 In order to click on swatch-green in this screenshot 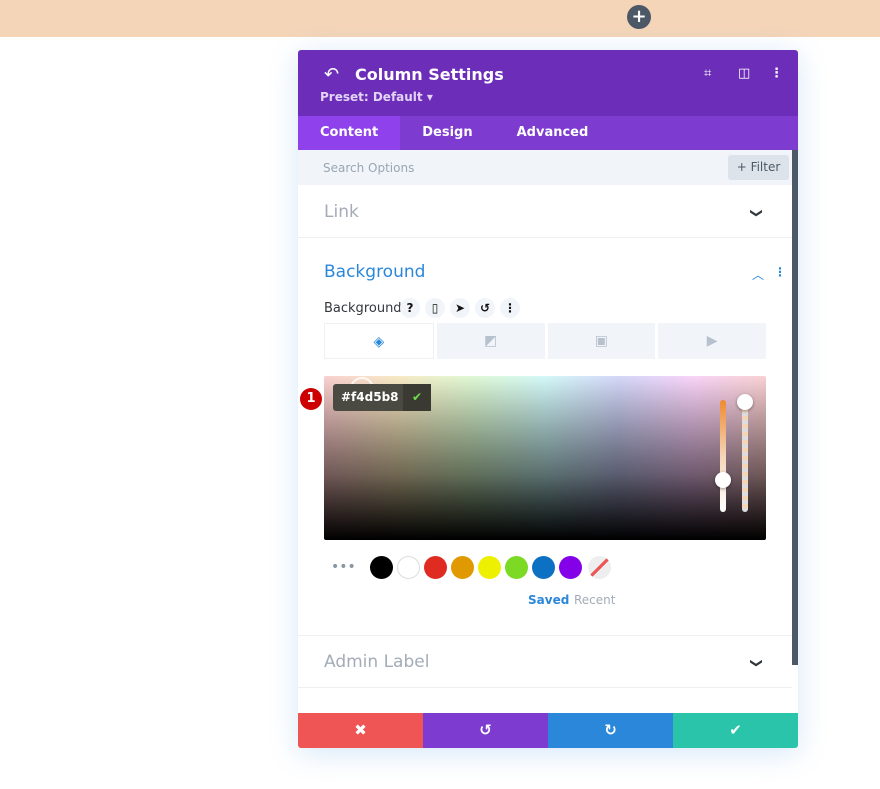, I will do `click(516, 567)`.